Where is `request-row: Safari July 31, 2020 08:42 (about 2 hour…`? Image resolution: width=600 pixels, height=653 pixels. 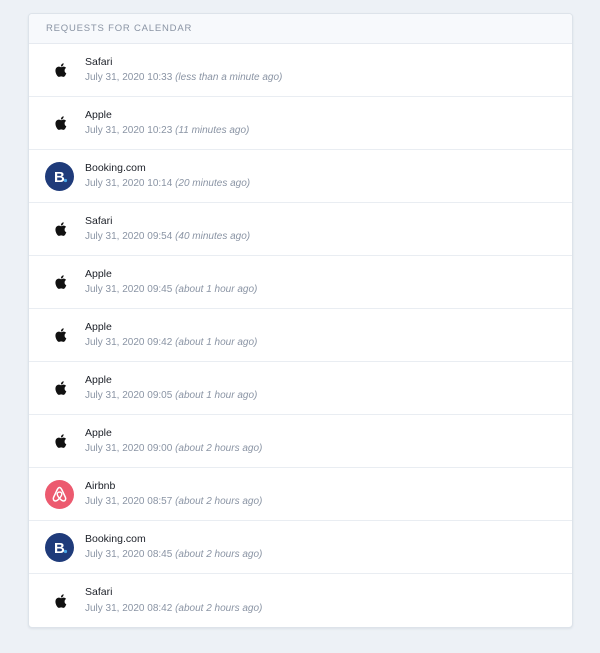 request-row: Safari July 31, 2020 08:42 (about 2 hour… is located at coordinates (300, 600).